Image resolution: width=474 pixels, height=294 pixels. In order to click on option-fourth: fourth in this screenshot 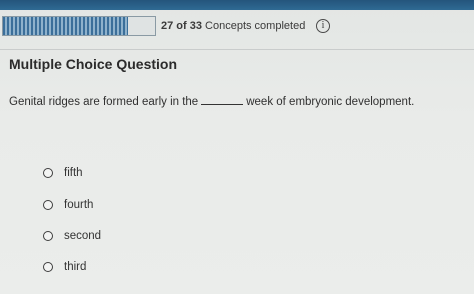, I will do `click(68, 205)`.